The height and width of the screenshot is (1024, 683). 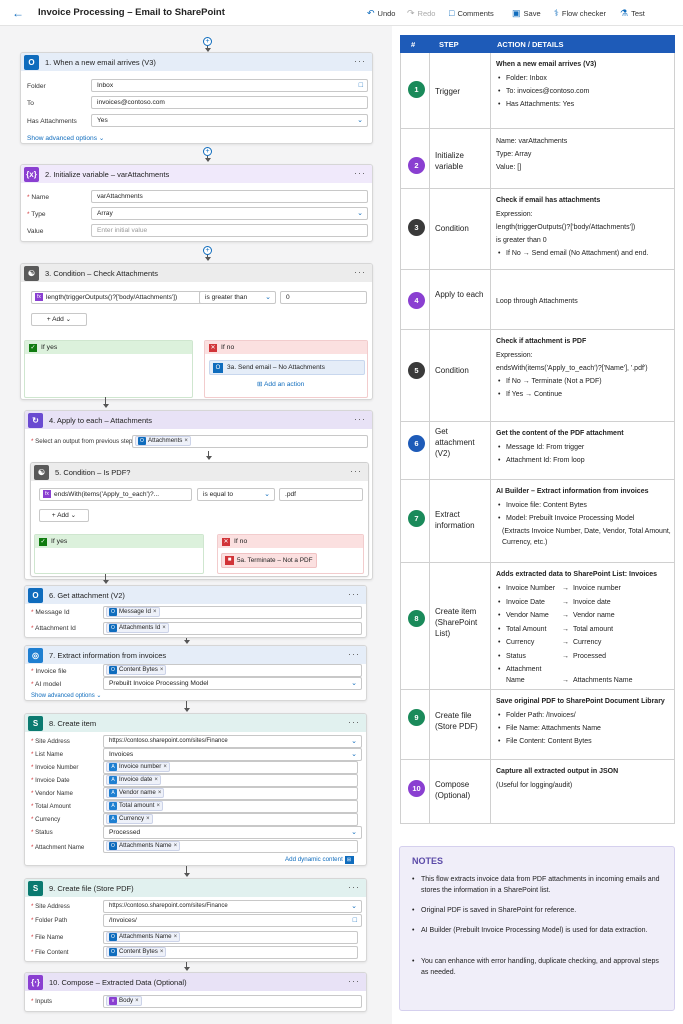 What do you see at coordinates (471, 13) in the screenshot?
I see `comments-button: □ Comments` at bounding box center [471, 13].